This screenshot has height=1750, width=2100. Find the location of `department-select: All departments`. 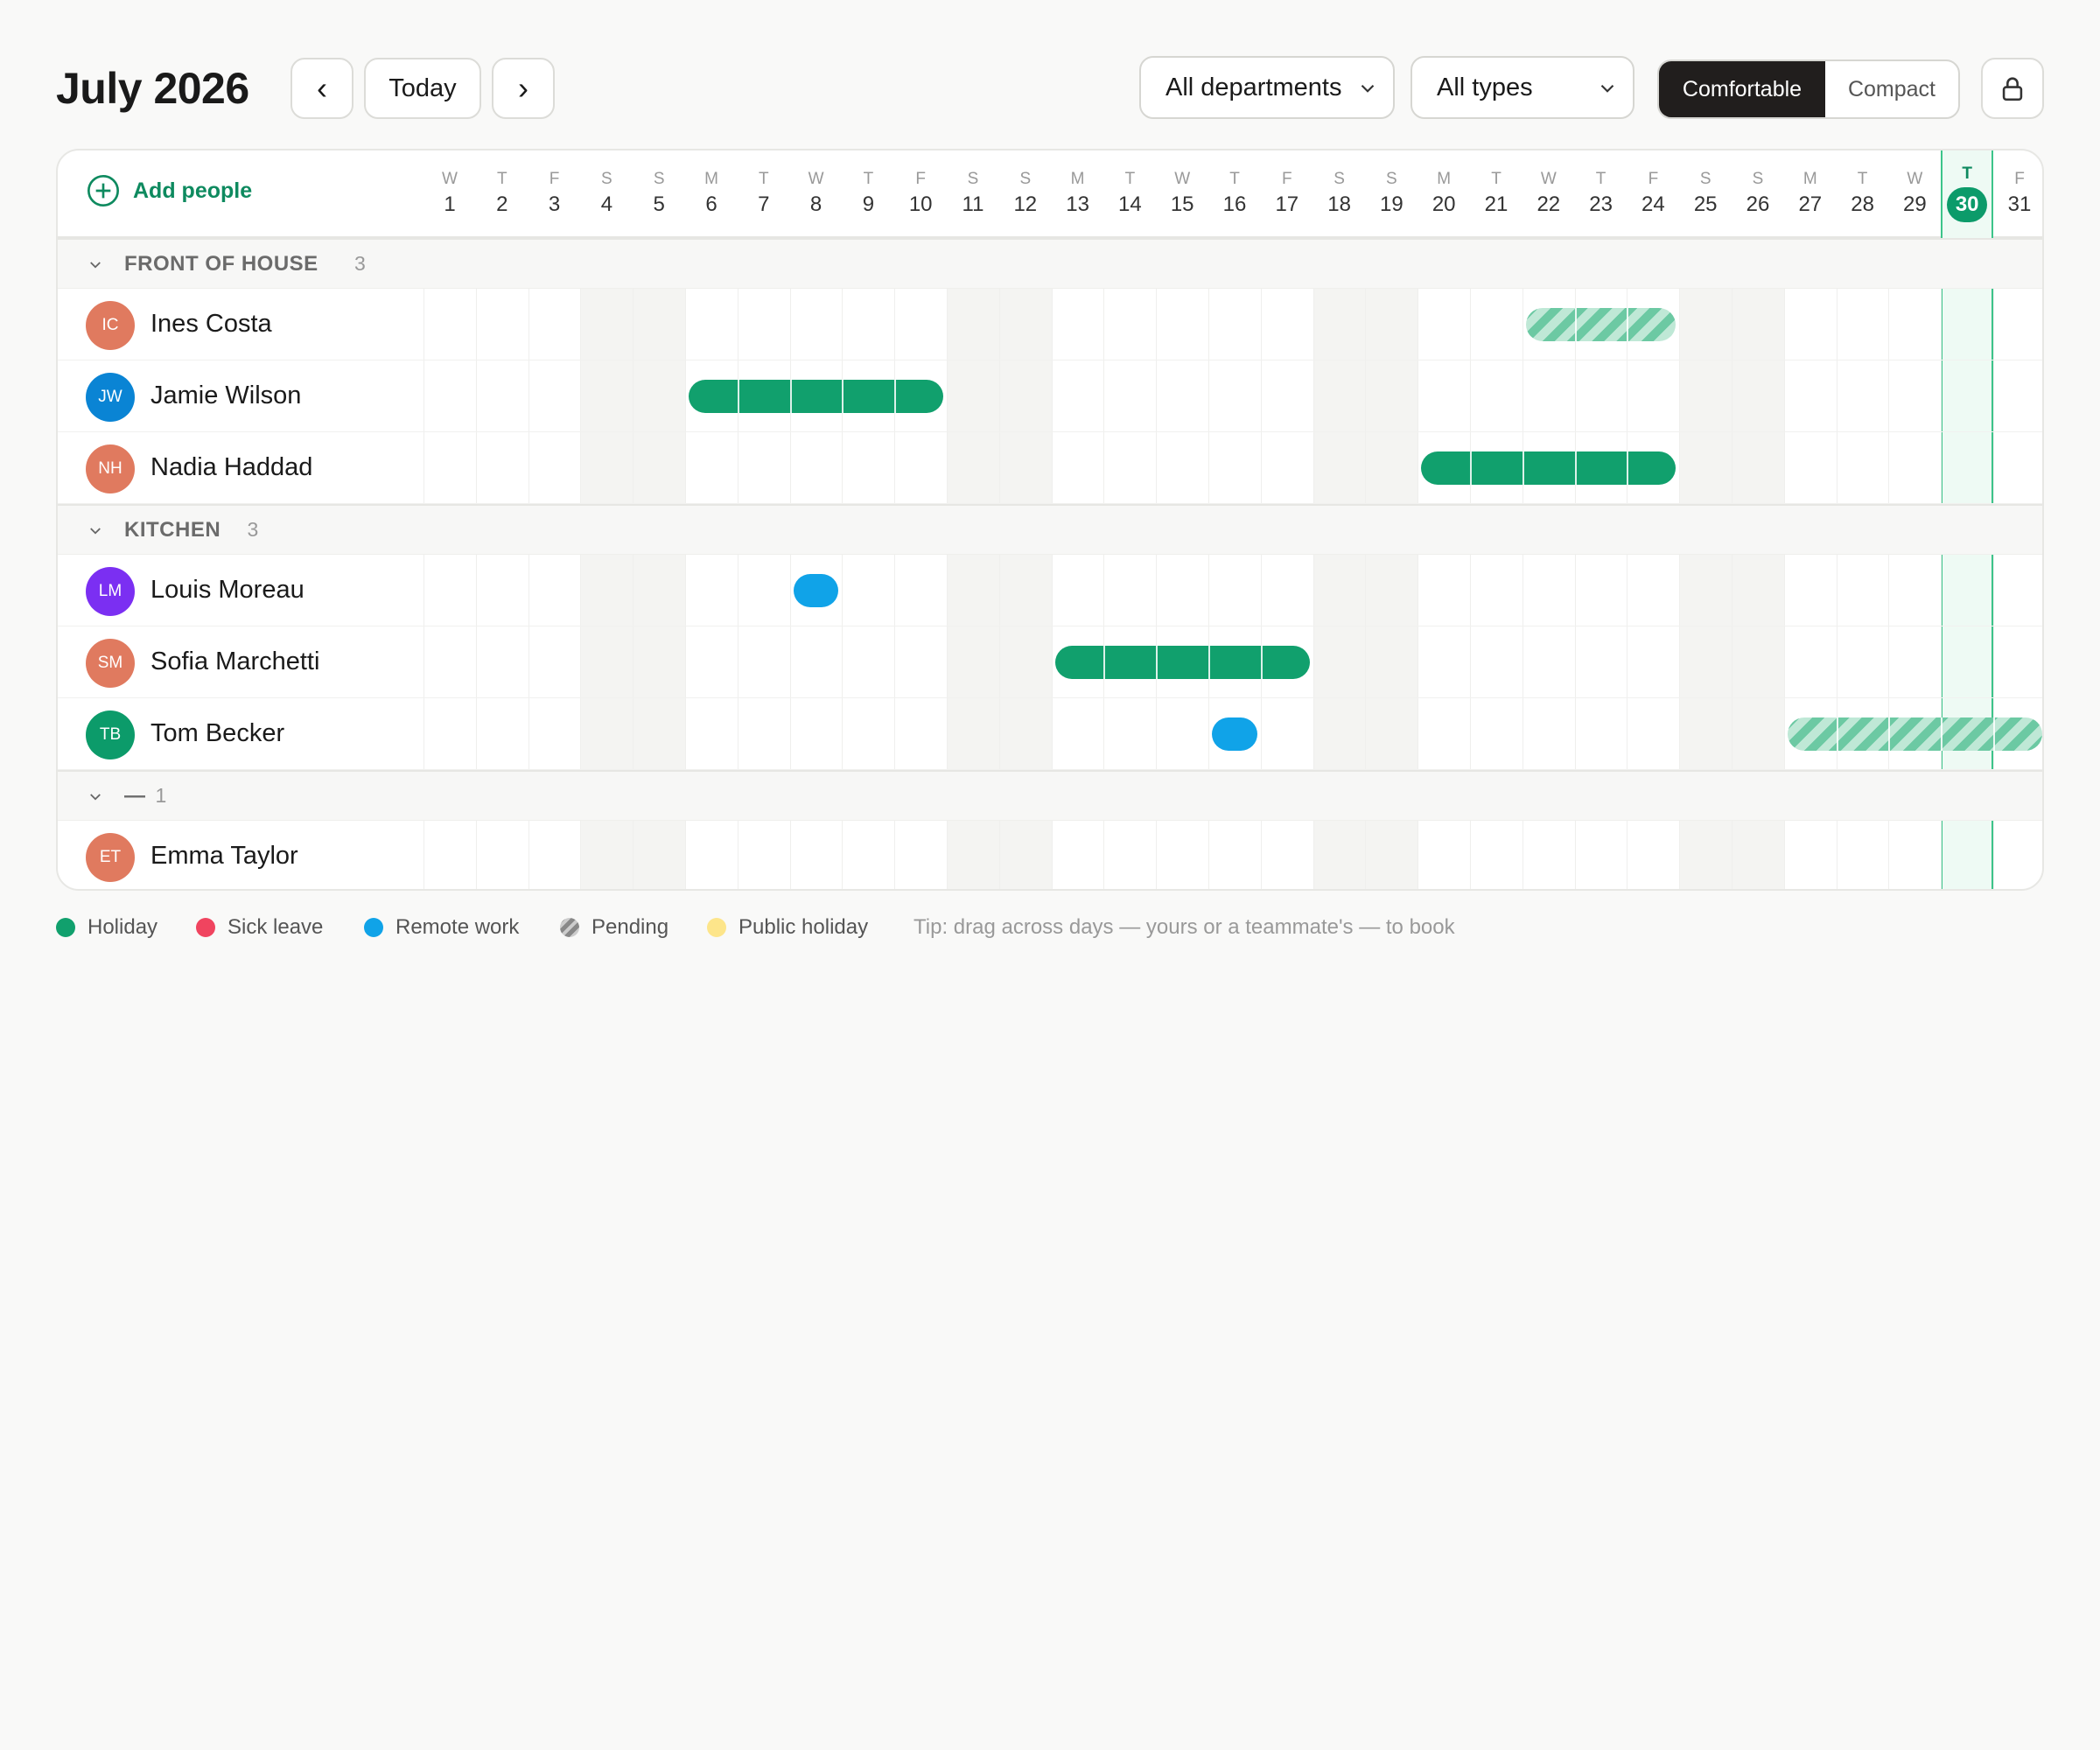

department-select: All departments is located at coordinates (1267, 87).